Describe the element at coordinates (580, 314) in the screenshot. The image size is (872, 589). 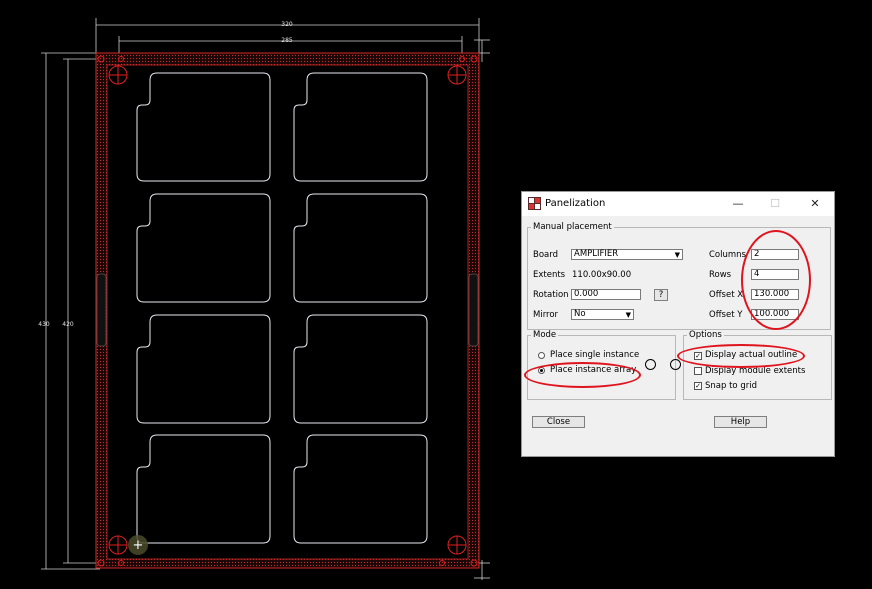
I see `mirror-select-value: No` at that location.